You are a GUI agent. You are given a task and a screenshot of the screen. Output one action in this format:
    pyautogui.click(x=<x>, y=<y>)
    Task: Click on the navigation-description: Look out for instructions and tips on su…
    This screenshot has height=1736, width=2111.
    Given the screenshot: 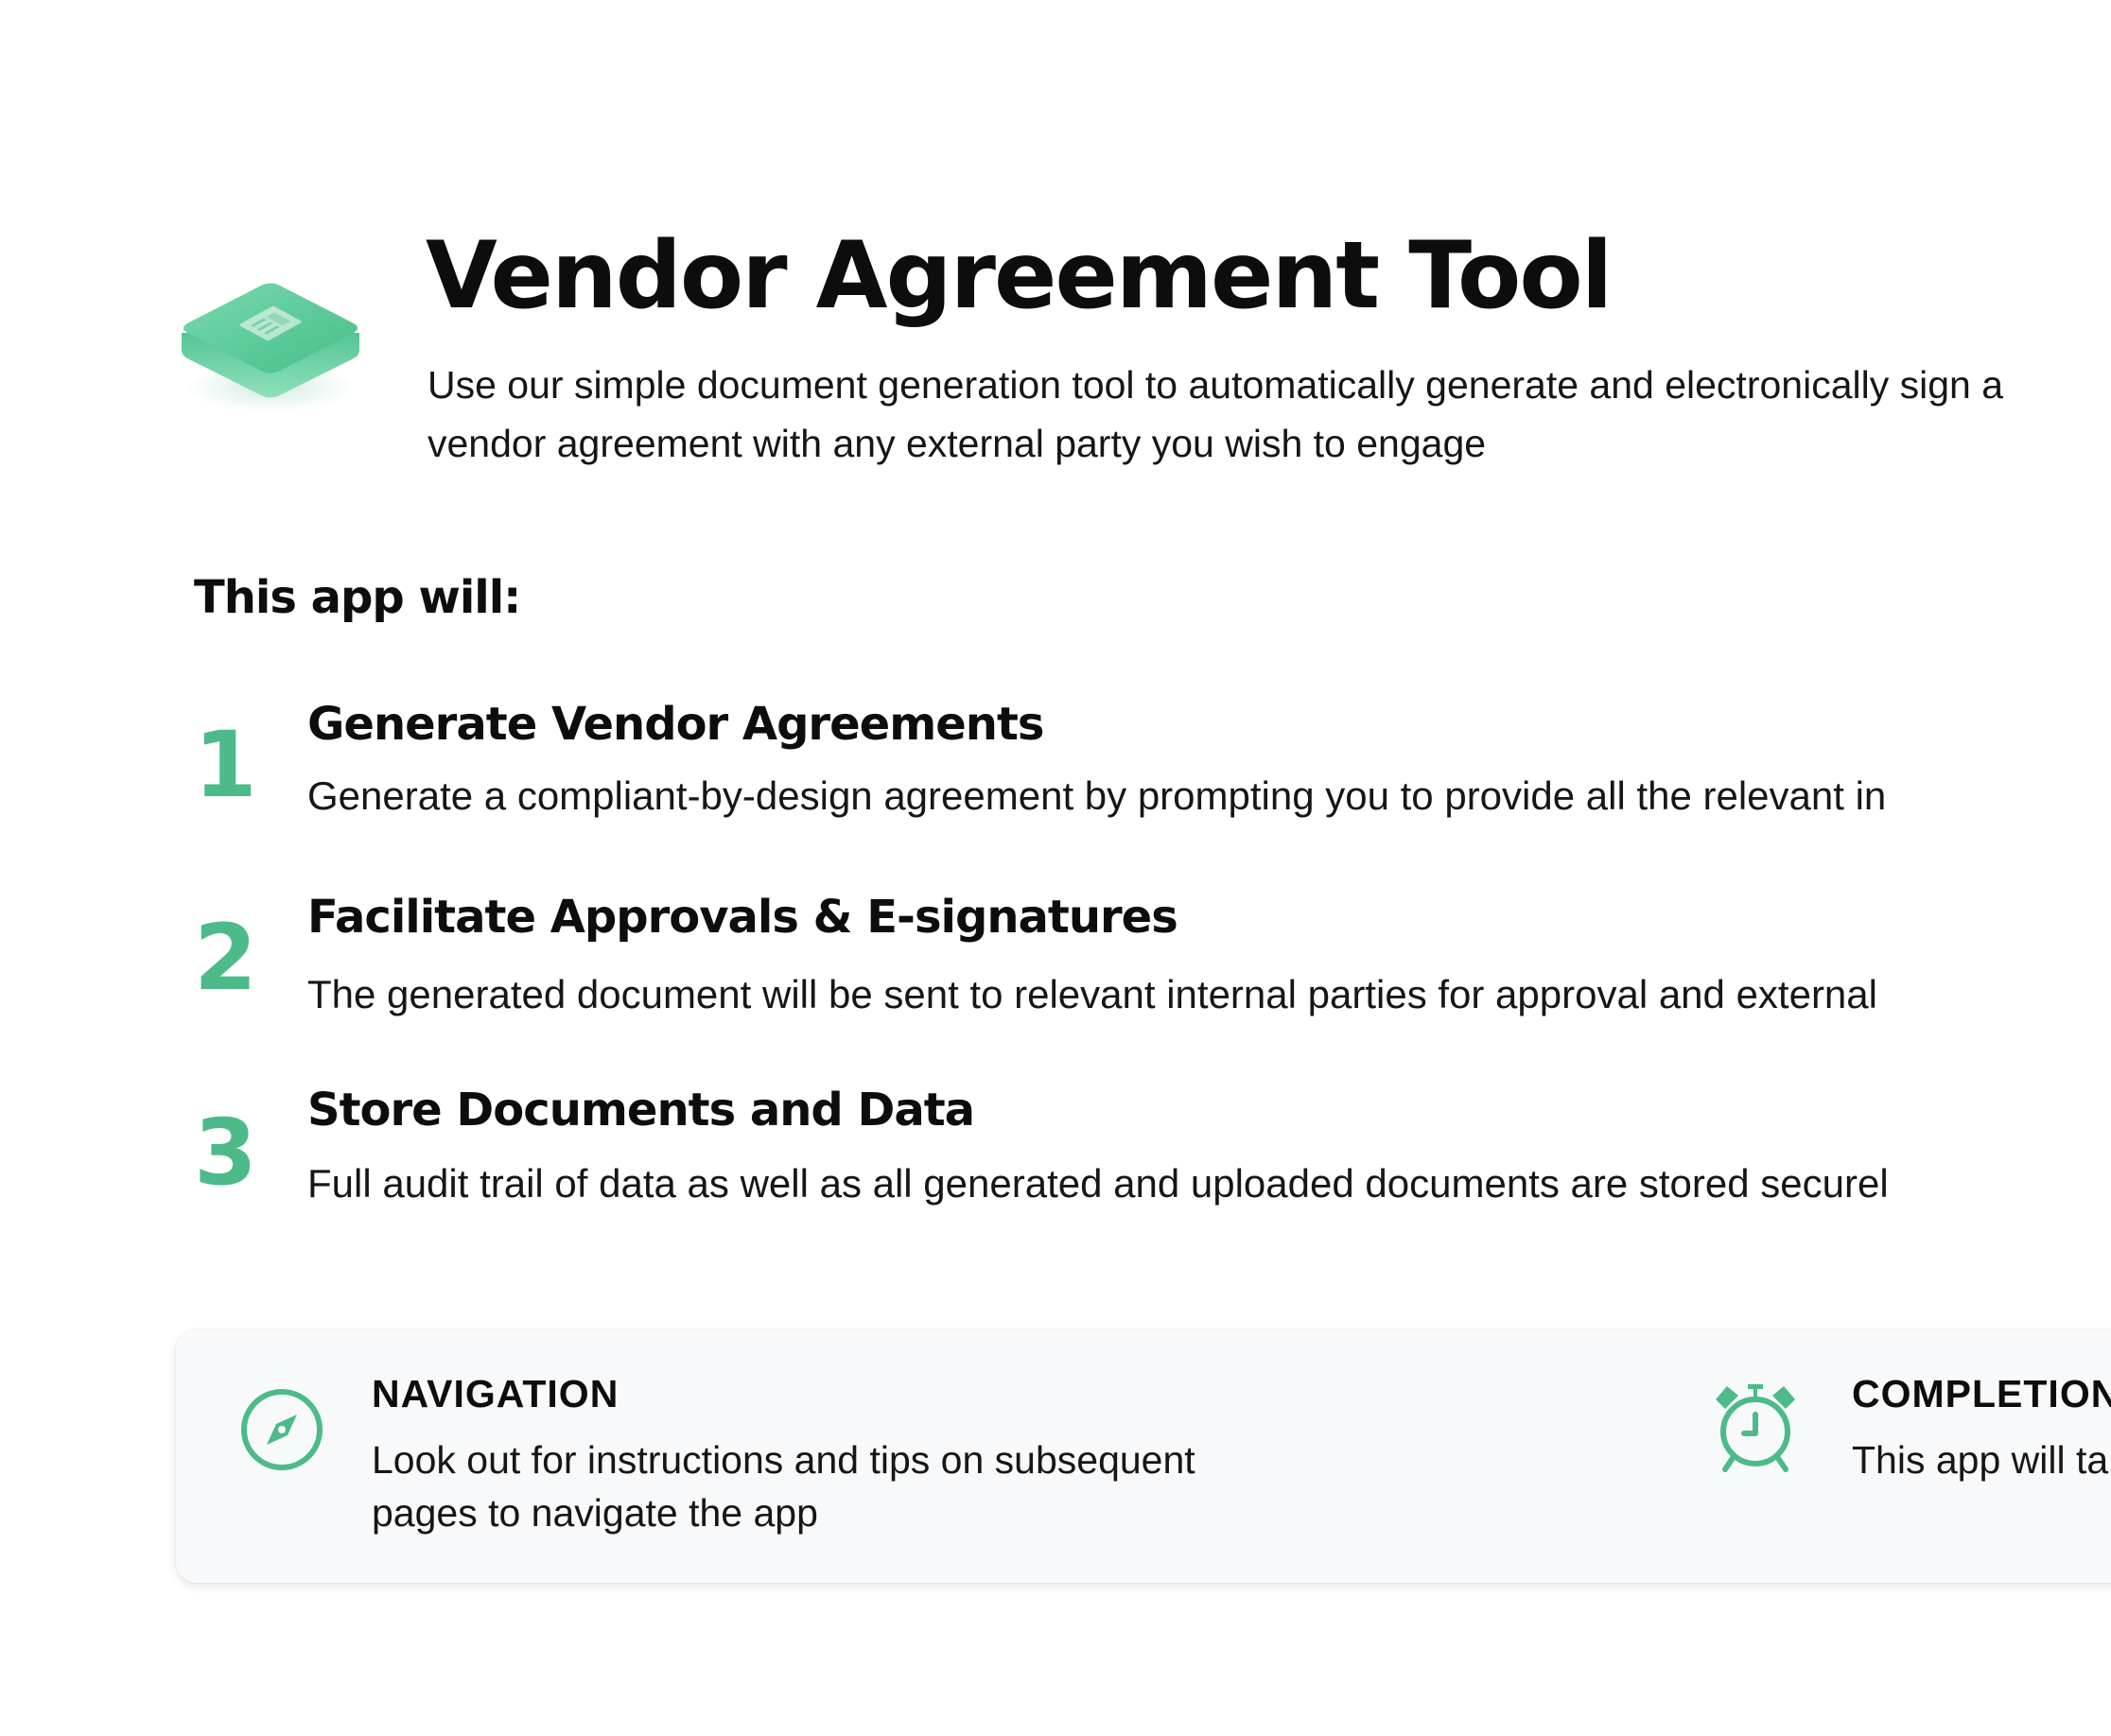 What is the action you would take?
    pyautogui.click(x=783, y=1486)
    